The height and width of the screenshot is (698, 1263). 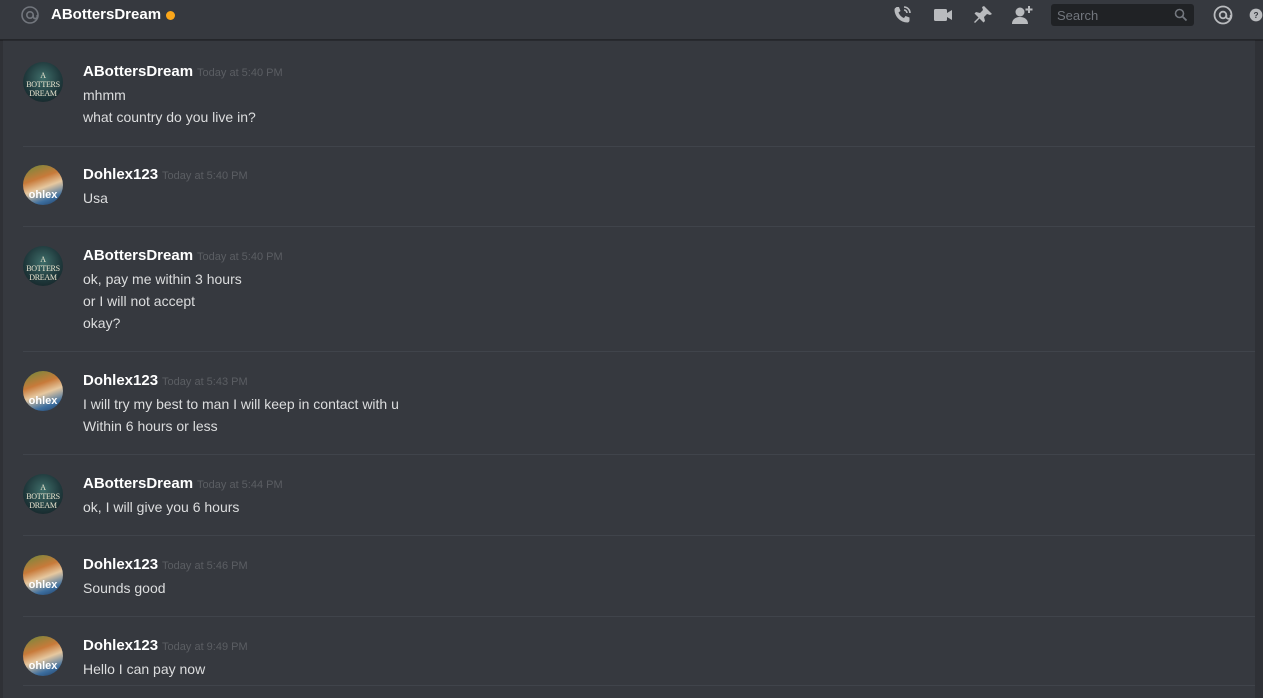 I want to click on message-content: ok, I will give you 6 hours, so click(x=161, y=507).